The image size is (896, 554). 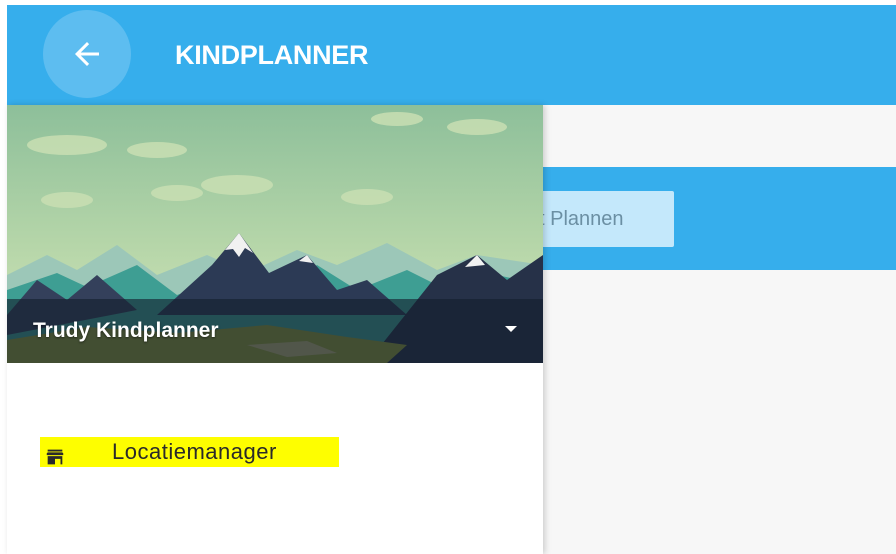 What do you see at coordinates (272, 55) in the screenshot?
I see `app-title: KINDPLANNER` at bounding box center [272, 55].